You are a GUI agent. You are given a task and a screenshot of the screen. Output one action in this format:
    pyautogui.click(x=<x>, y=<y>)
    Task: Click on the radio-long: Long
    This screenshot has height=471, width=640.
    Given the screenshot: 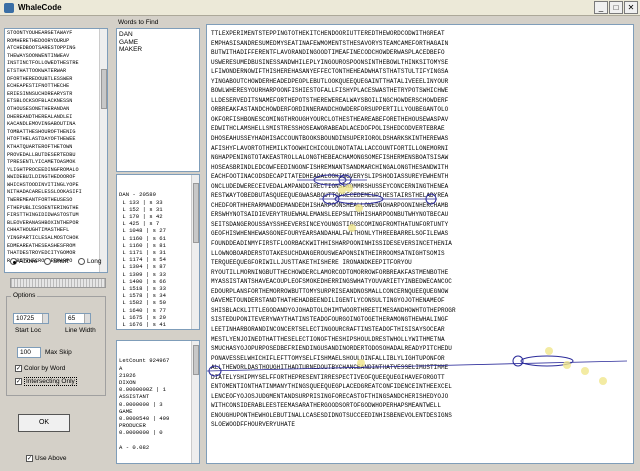 What is the action you would take?
    pyautogui.click(x=89, y=261)
    